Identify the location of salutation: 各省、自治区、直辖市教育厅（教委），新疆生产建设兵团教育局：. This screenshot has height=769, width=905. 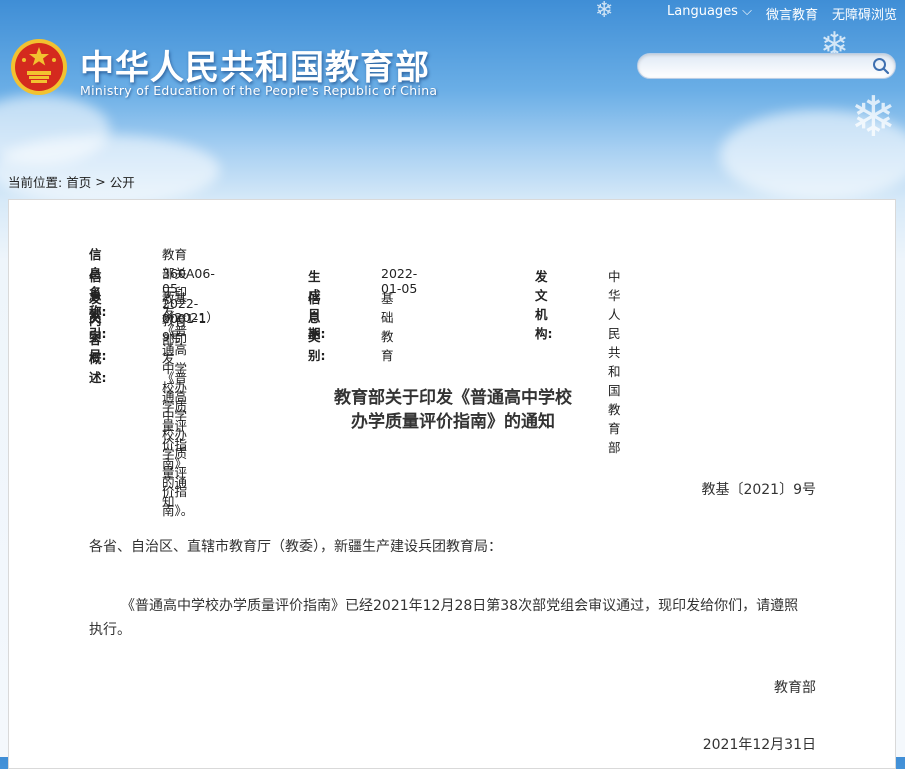
(295, 547).